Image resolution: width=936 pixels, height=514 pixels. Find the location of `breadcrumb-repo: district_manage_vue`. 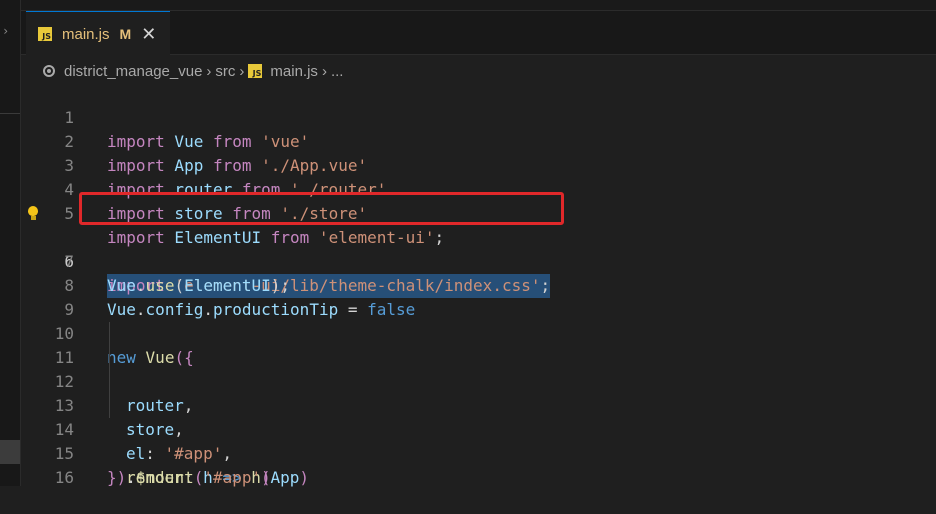

breadcrumb-repo: district_manage_vue is located at coordinates (133, 71).